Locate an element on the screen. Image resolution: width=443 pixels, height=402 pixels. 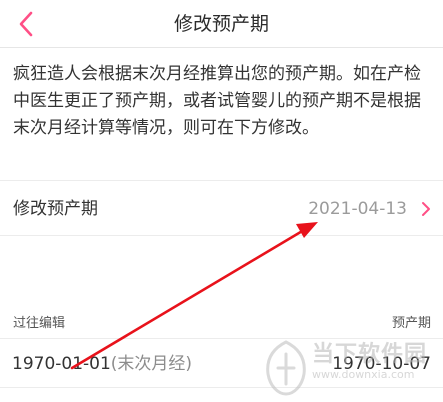
nav-bar: 修改预产期 is located at coordinates (221, 24).